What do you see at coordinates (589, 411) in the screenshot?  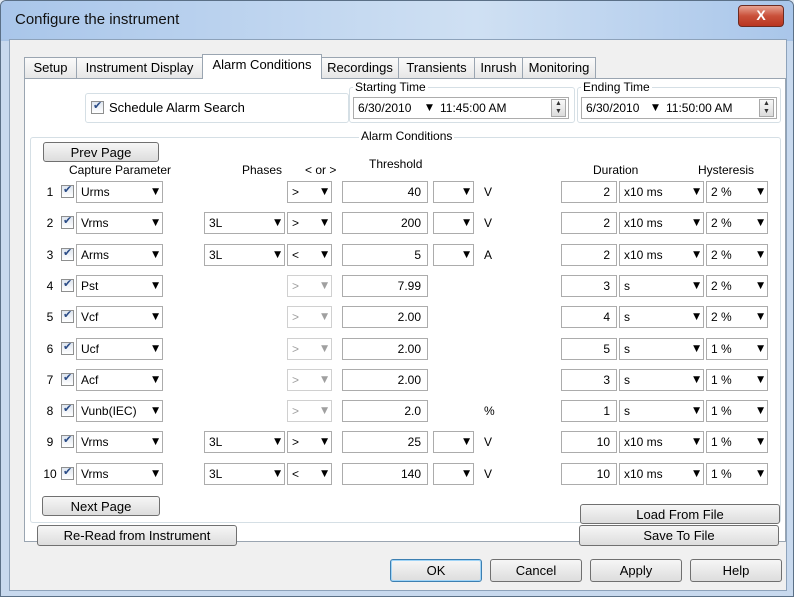 I see `duration-input: 1` at bounding box center [589, 411].